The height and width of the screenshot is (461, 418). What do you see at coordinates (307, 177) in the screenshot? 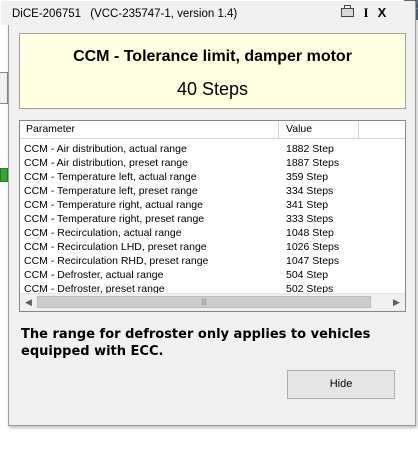
I see `value-cell: 359 Step` at bounding box center [307, 177].